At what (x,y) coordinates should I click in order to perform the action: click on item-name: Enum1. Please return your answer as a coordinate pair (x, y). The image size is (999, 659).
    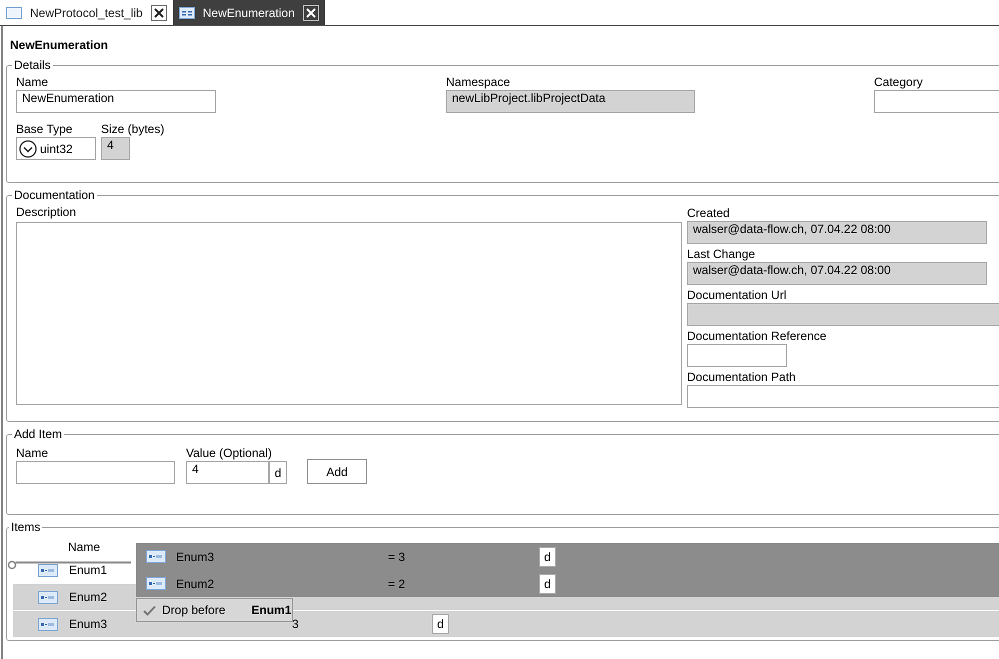
    Looking at the image, I should click on (88, 570).